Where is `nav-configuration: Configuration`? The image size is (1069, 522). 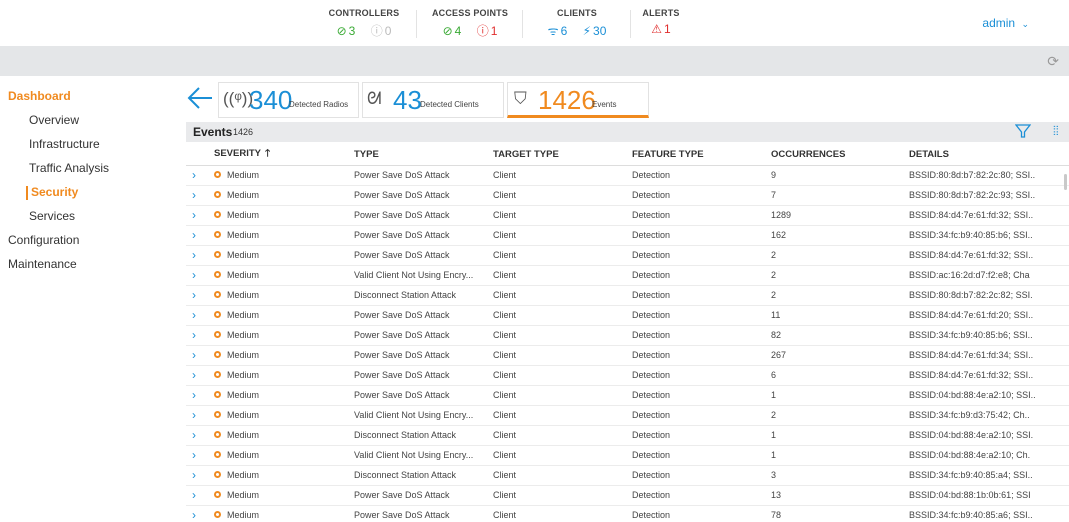
nav-configuration: Configuration is located at coordinates (87, 240).